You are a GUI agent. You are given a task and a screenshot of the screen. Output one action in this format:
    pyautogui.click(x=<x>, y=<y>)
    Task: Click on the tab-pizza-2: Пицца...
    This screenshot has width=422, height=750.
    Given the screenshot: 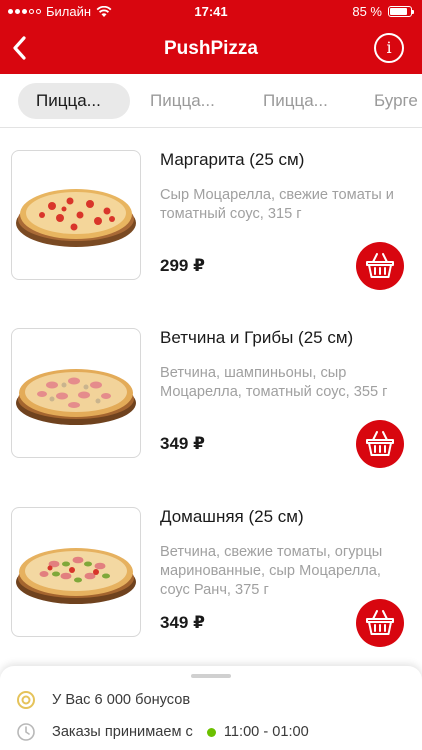 What is the action you would take?
    pyautogui.click(x=182, y=101)
    